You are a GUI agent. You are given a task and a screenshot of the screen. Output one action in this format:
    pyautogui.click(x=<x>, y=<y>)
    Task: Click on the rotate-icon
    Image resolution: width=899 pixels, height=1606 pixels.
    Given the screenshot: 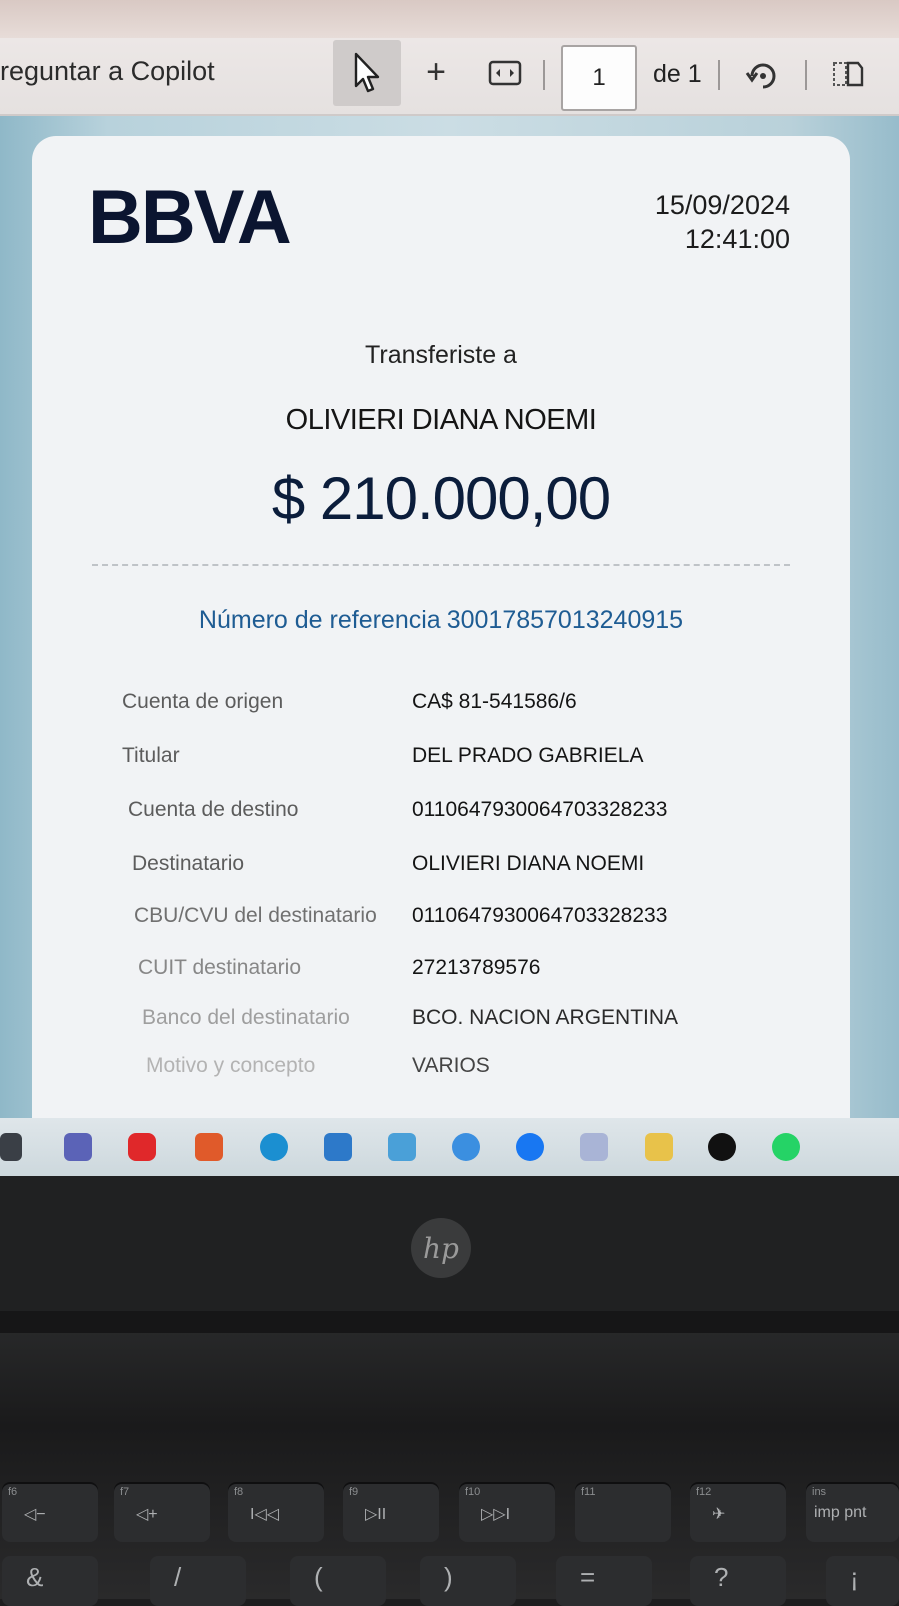 What is the action you would take?
    pyautogui.click(x=760, y=76)
    